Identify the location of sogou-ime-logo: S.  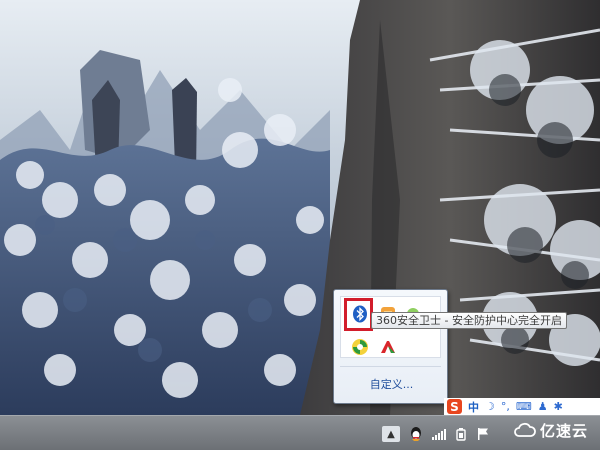
(454, 406).